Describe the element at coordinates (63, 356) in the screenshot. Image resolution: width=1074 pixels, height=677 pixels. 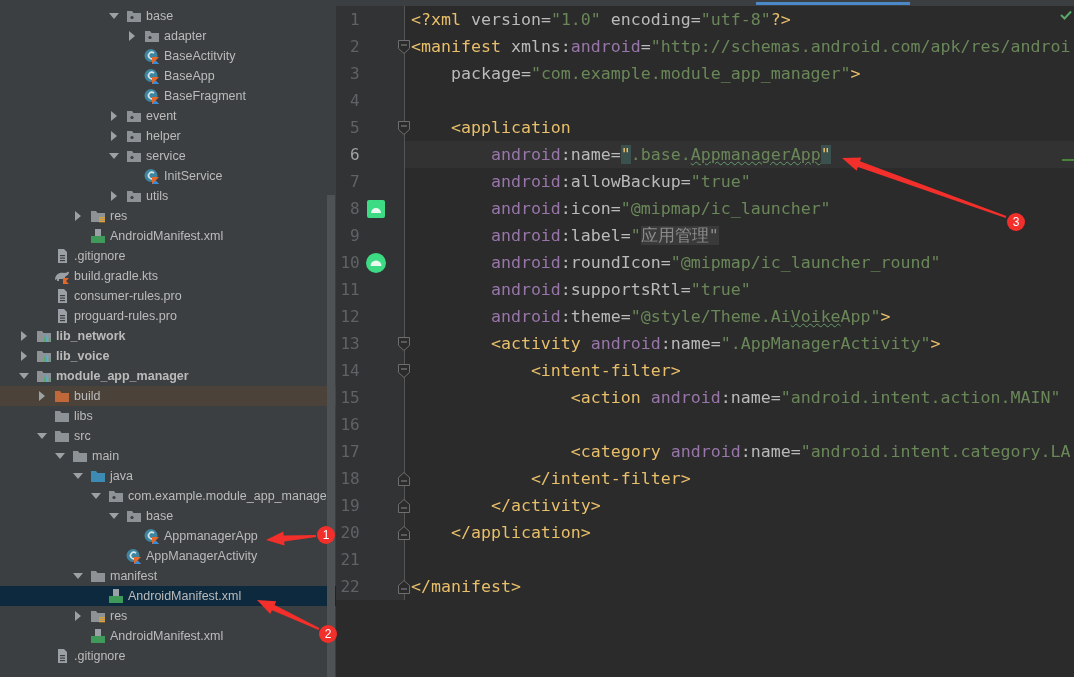
I see `tree-item: lib_voice` at that location.